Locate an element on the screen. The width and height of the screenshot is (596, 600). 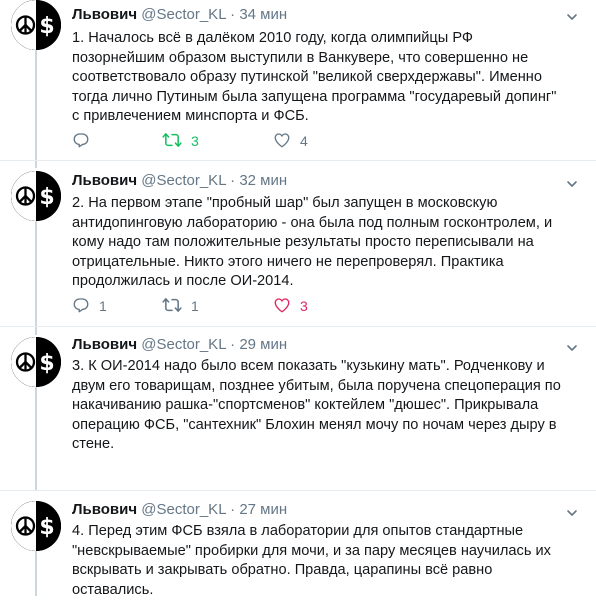
reply-button: 1 is located at coordinates (89, 306).